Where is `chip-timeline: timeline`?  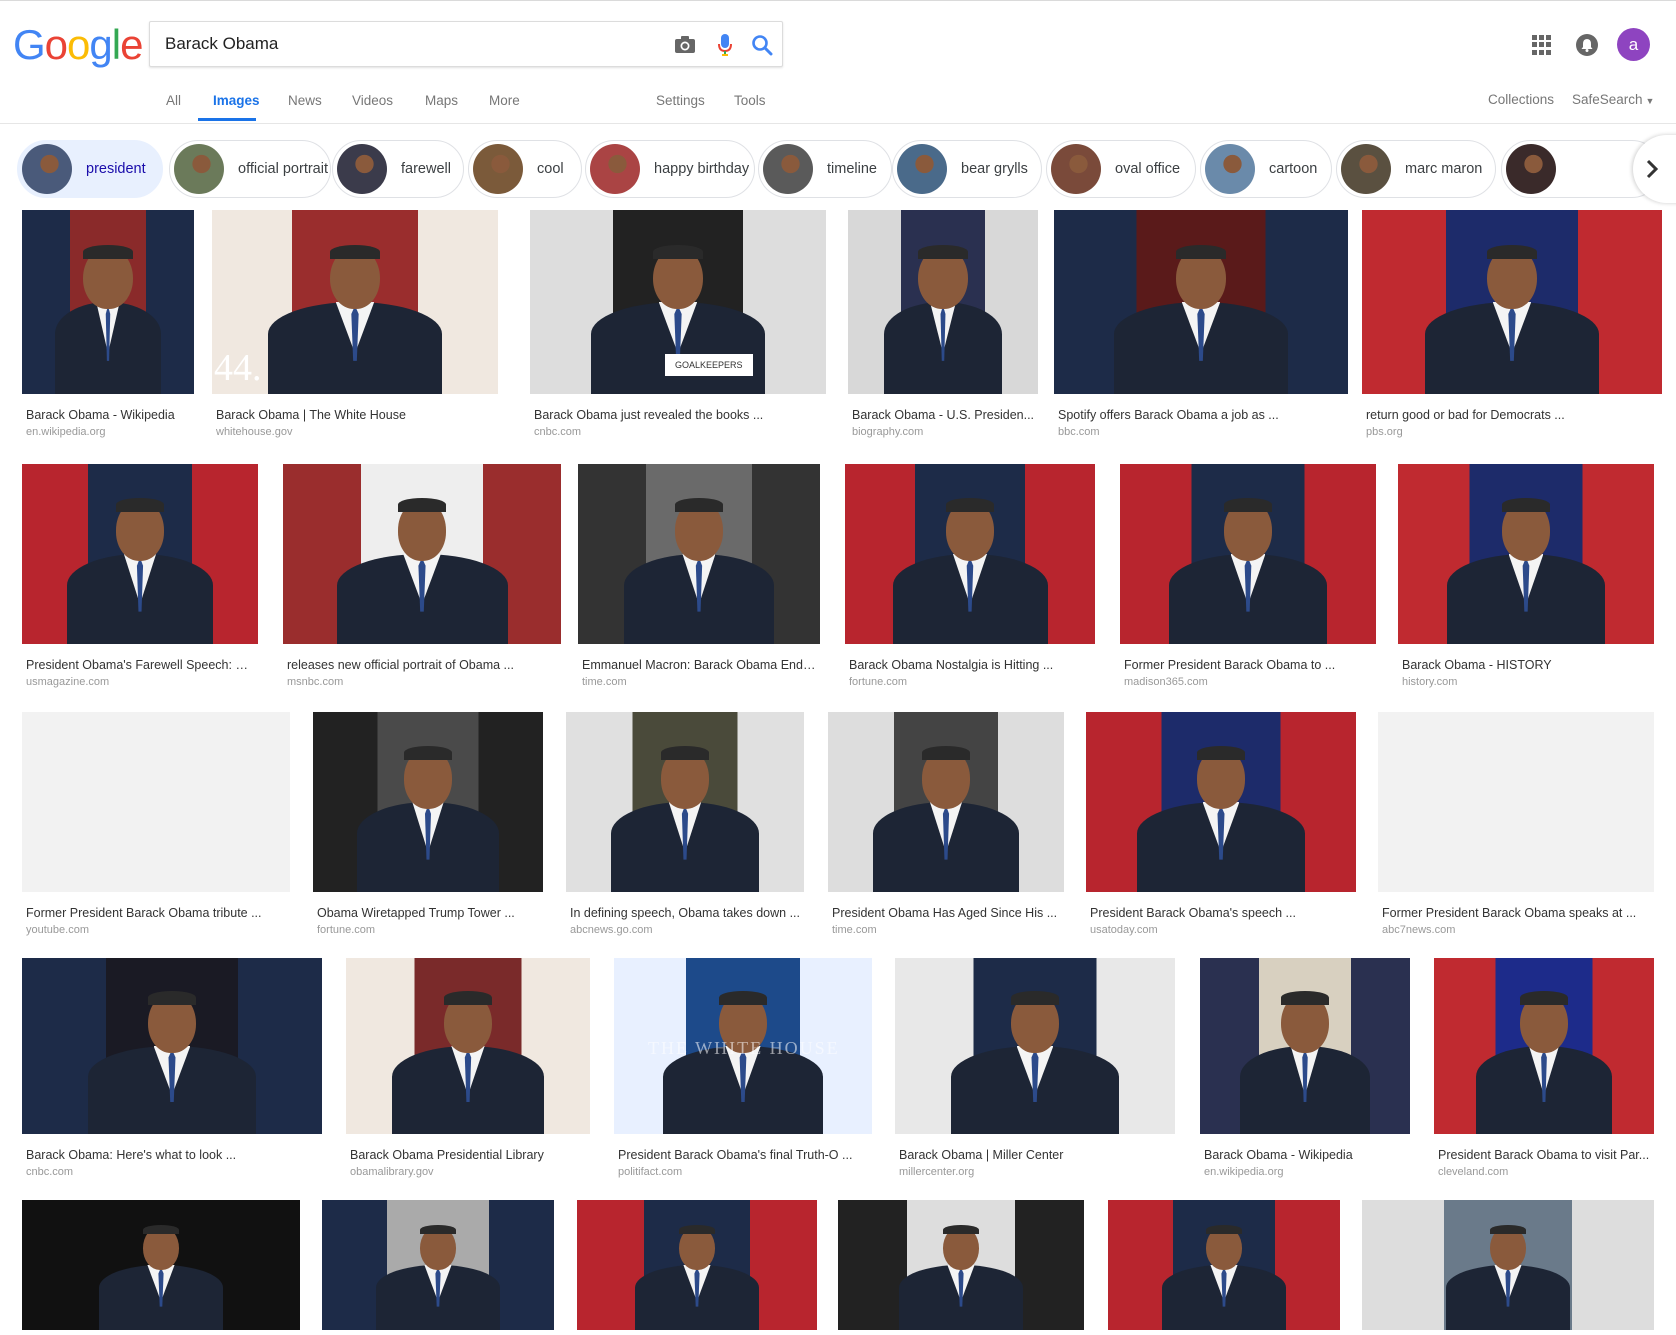
chip-timeline: timeline is located at coordinates (825, 169).